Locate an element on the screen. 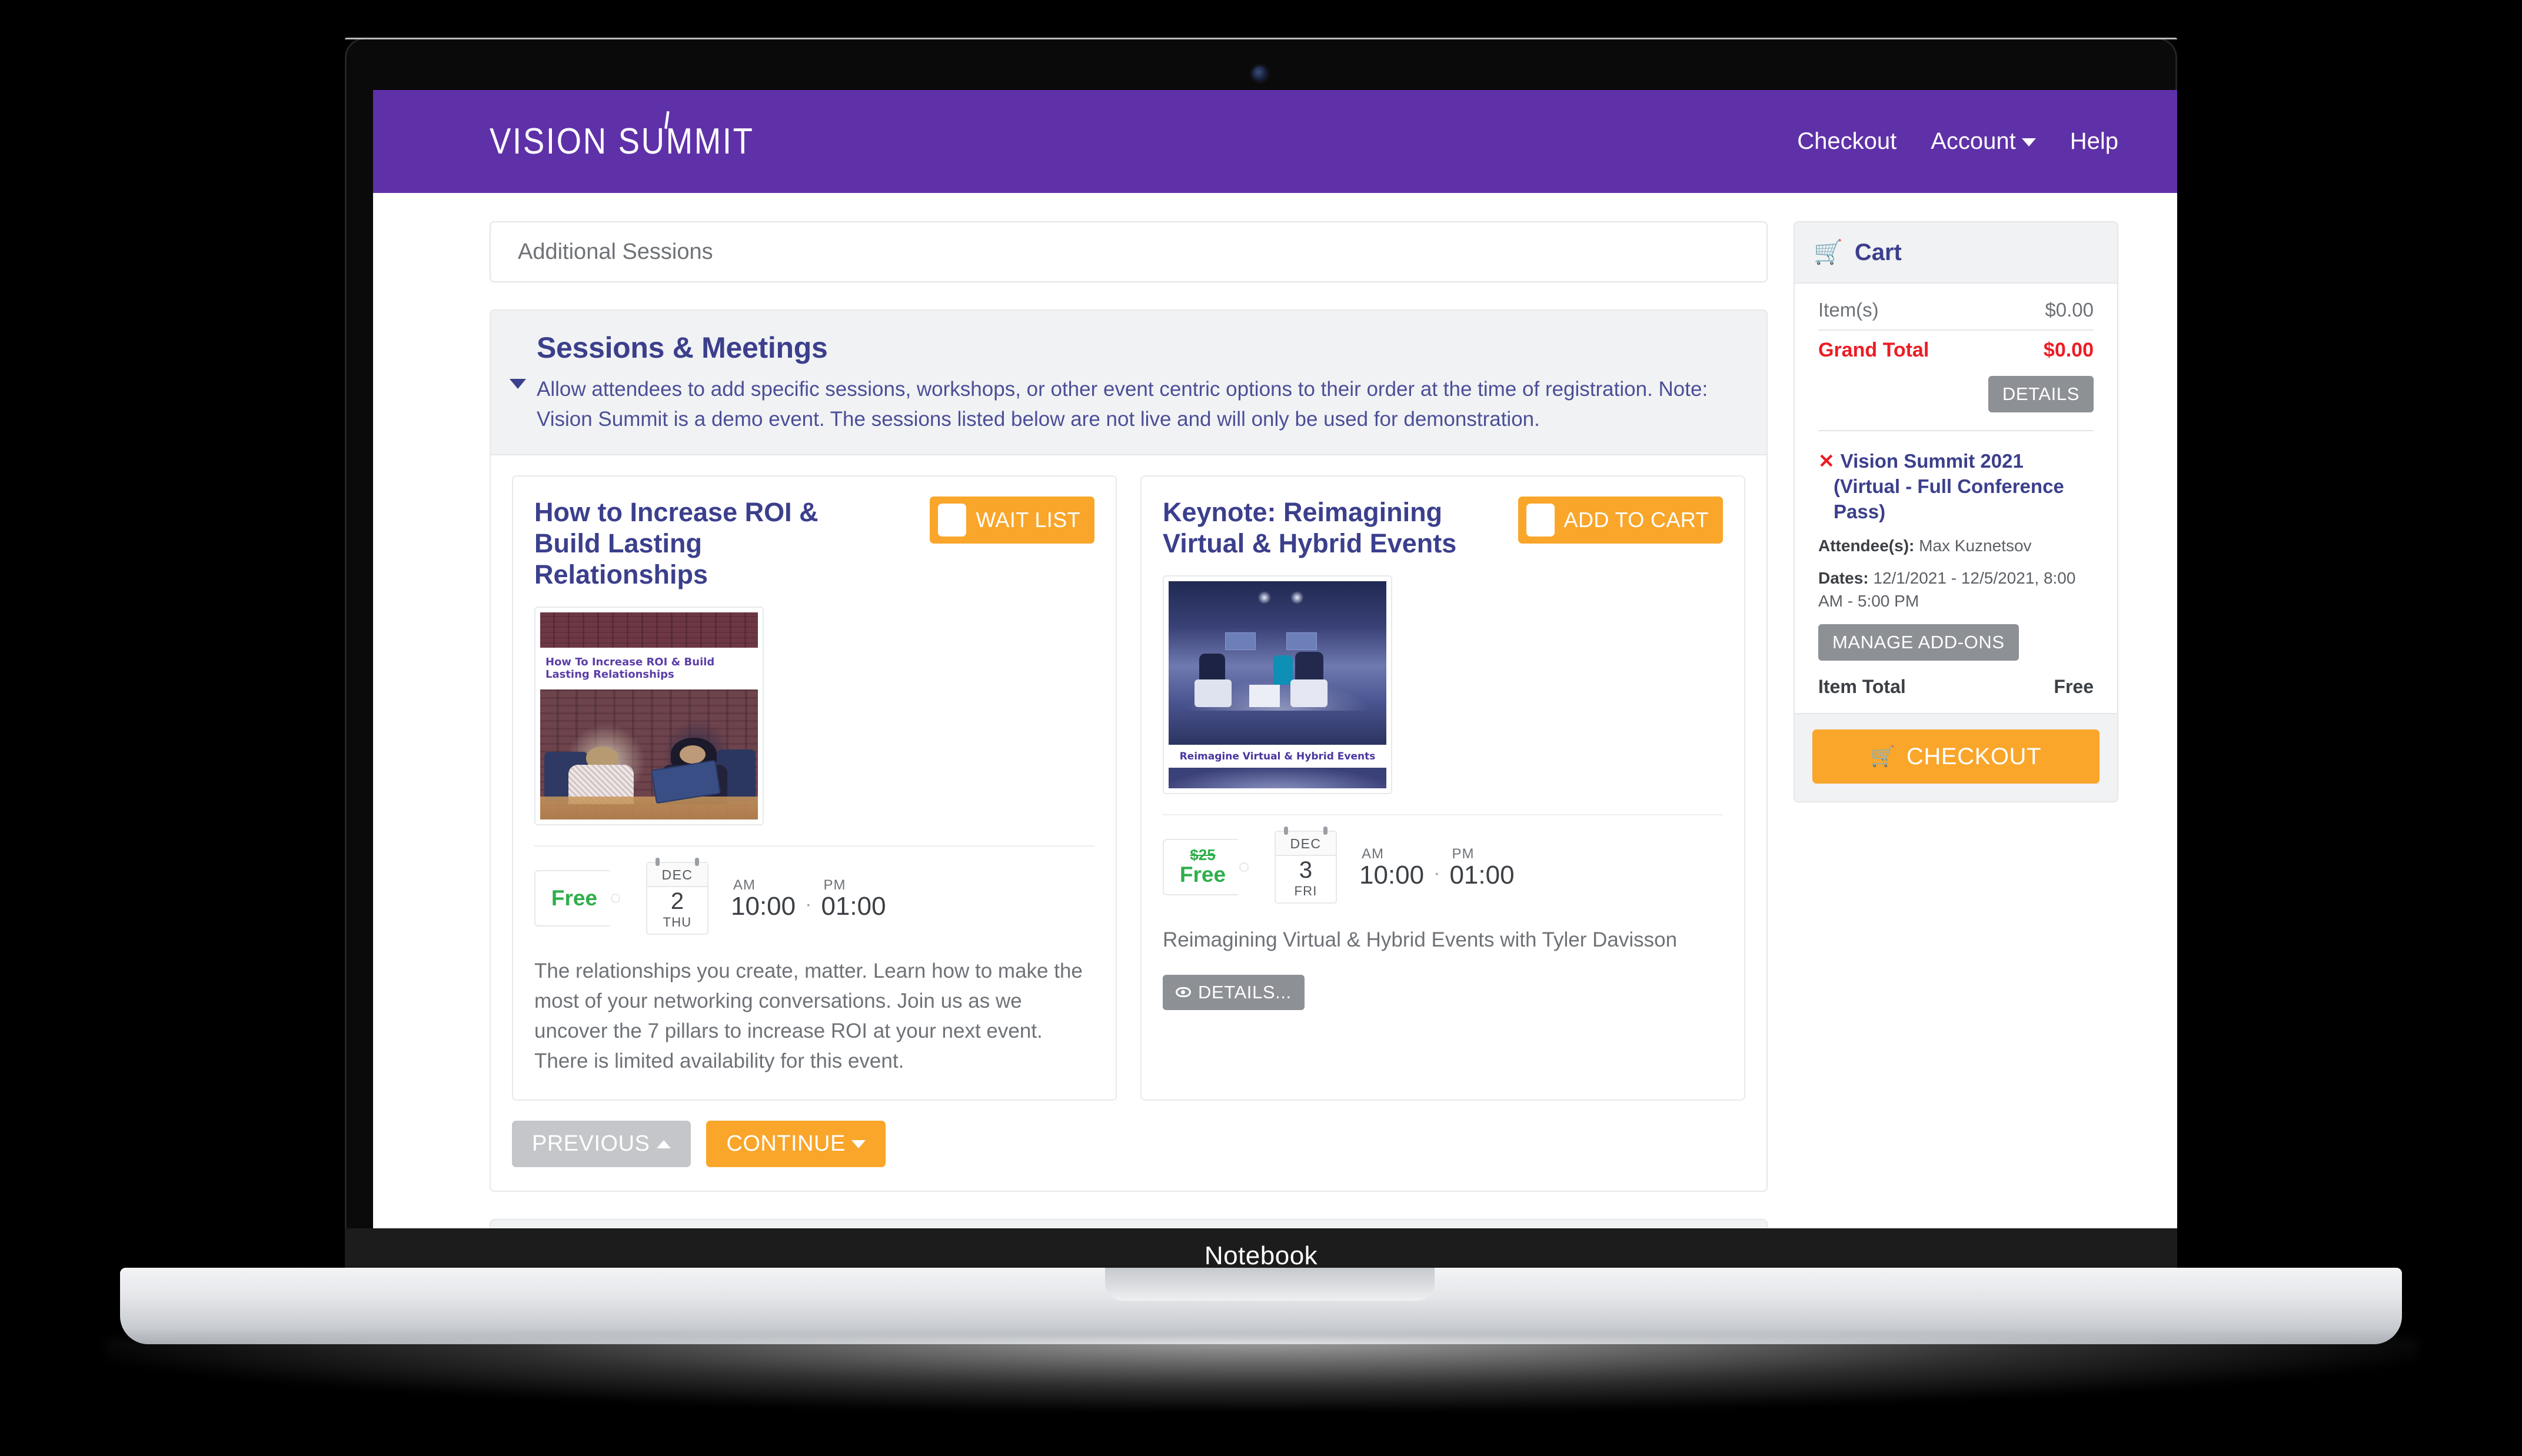  price-tag: Free is located at coordinates (577, 898).